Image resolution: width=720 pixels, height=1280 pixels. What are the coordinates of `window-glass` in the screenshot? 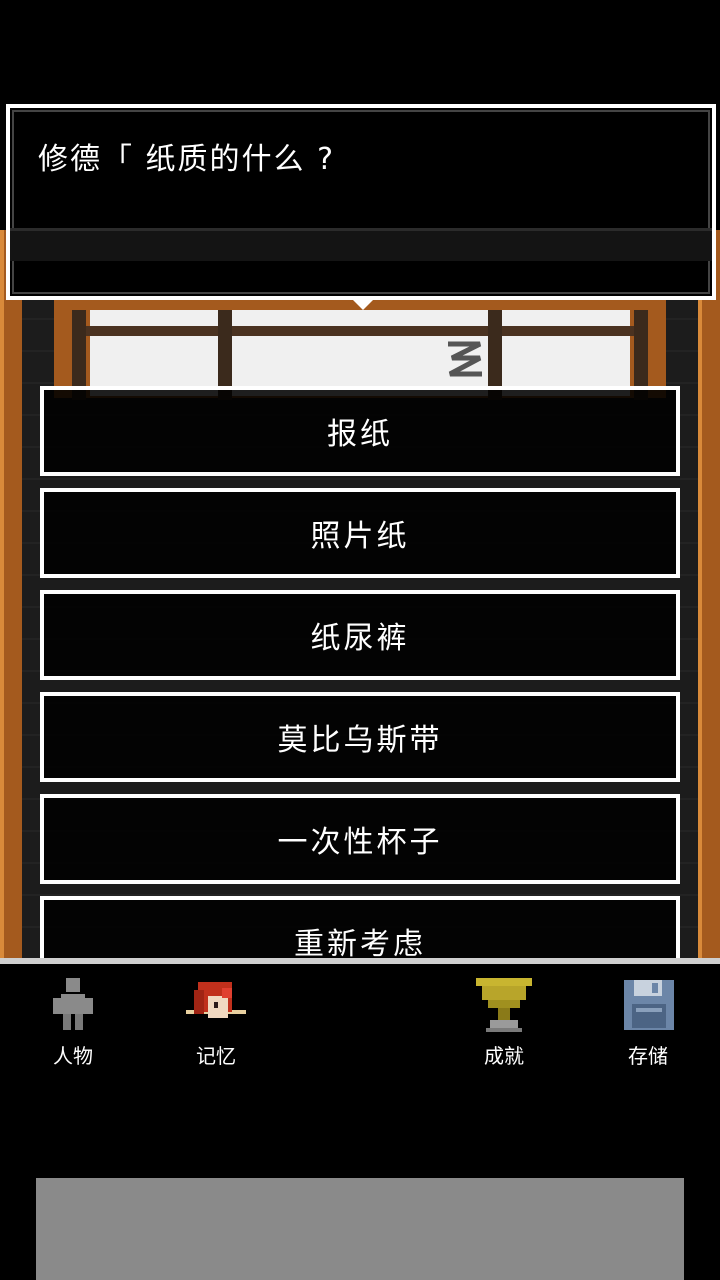 It's located at (360, 353).